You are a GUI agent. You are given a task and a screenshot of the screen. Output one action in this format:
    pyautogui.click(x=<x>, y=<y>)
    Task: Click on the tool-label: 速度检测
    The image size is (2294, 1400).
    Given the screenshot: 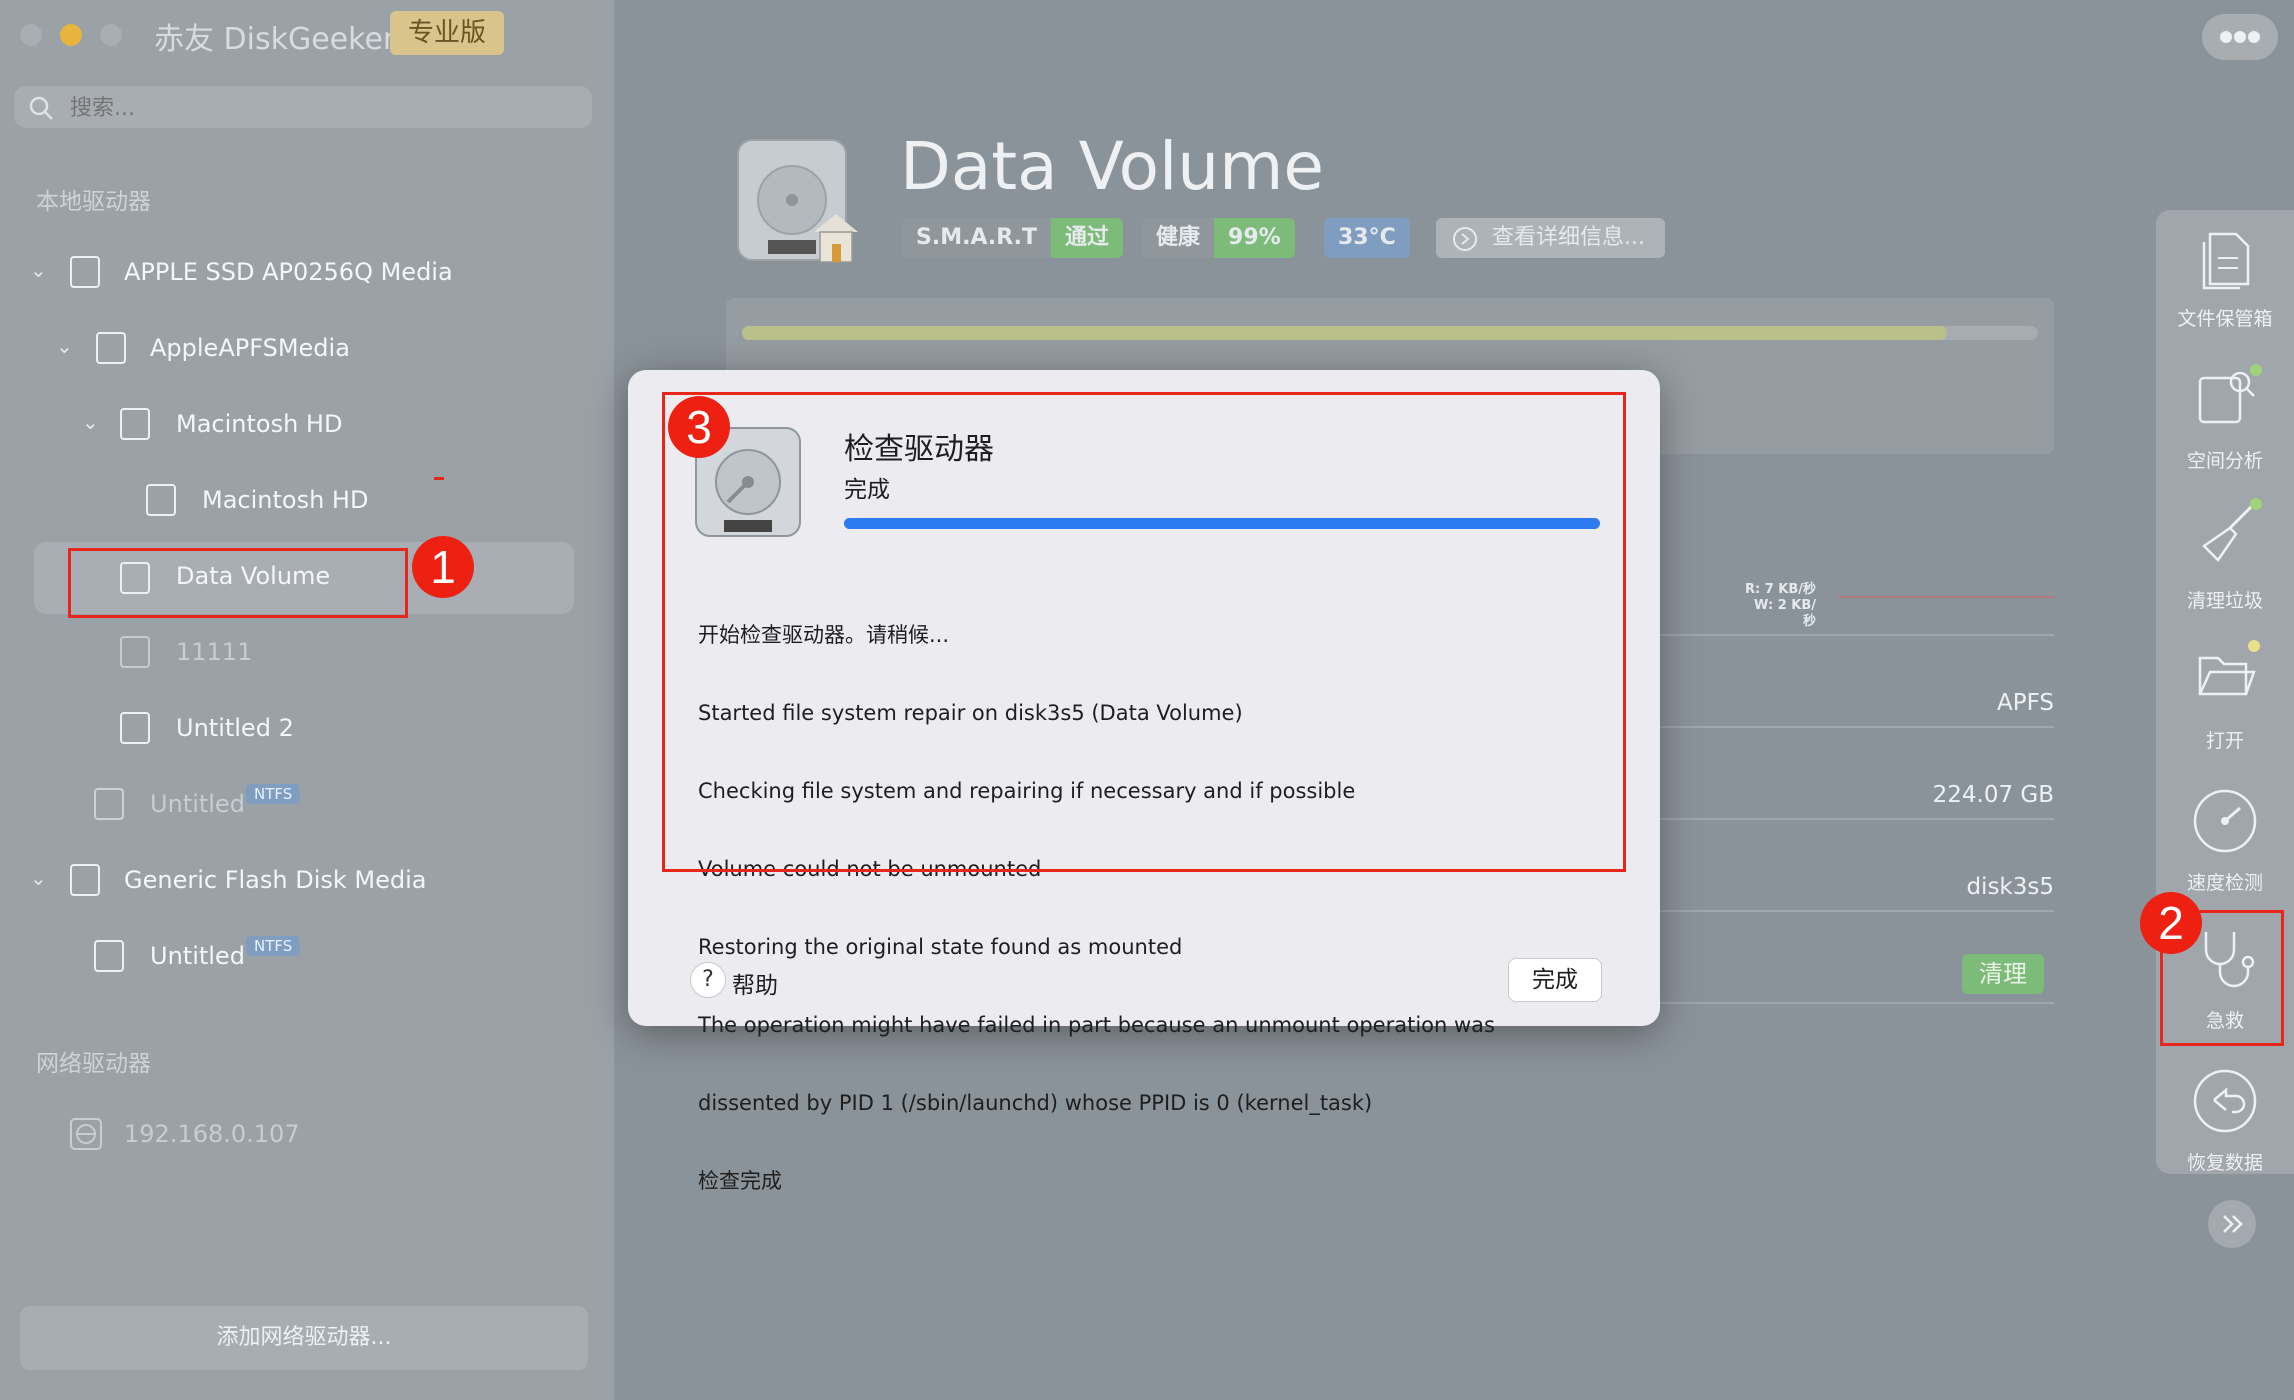 What is the action you would take?
    pyautogui.click(x=2224, y=883)
    